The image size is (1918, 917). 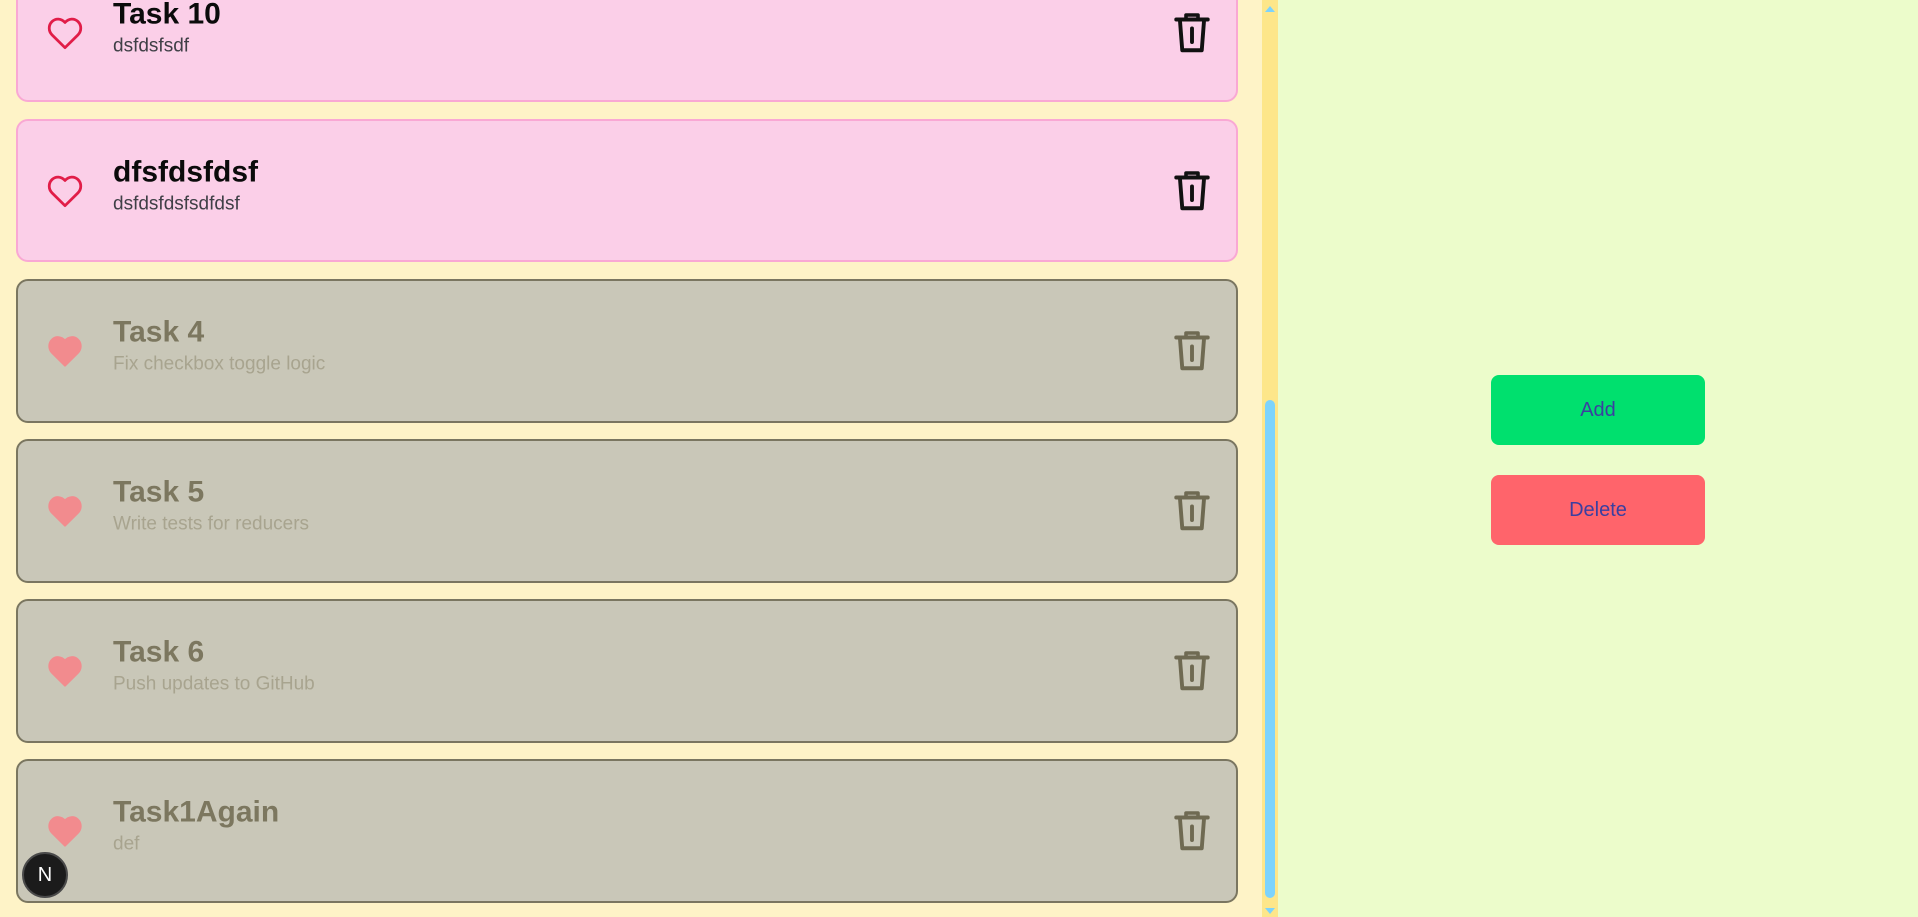 What do you see at coordinates (196, 812) in the screenshot?
I see `task-title: Task1Again` at bounding box center [196, 812].